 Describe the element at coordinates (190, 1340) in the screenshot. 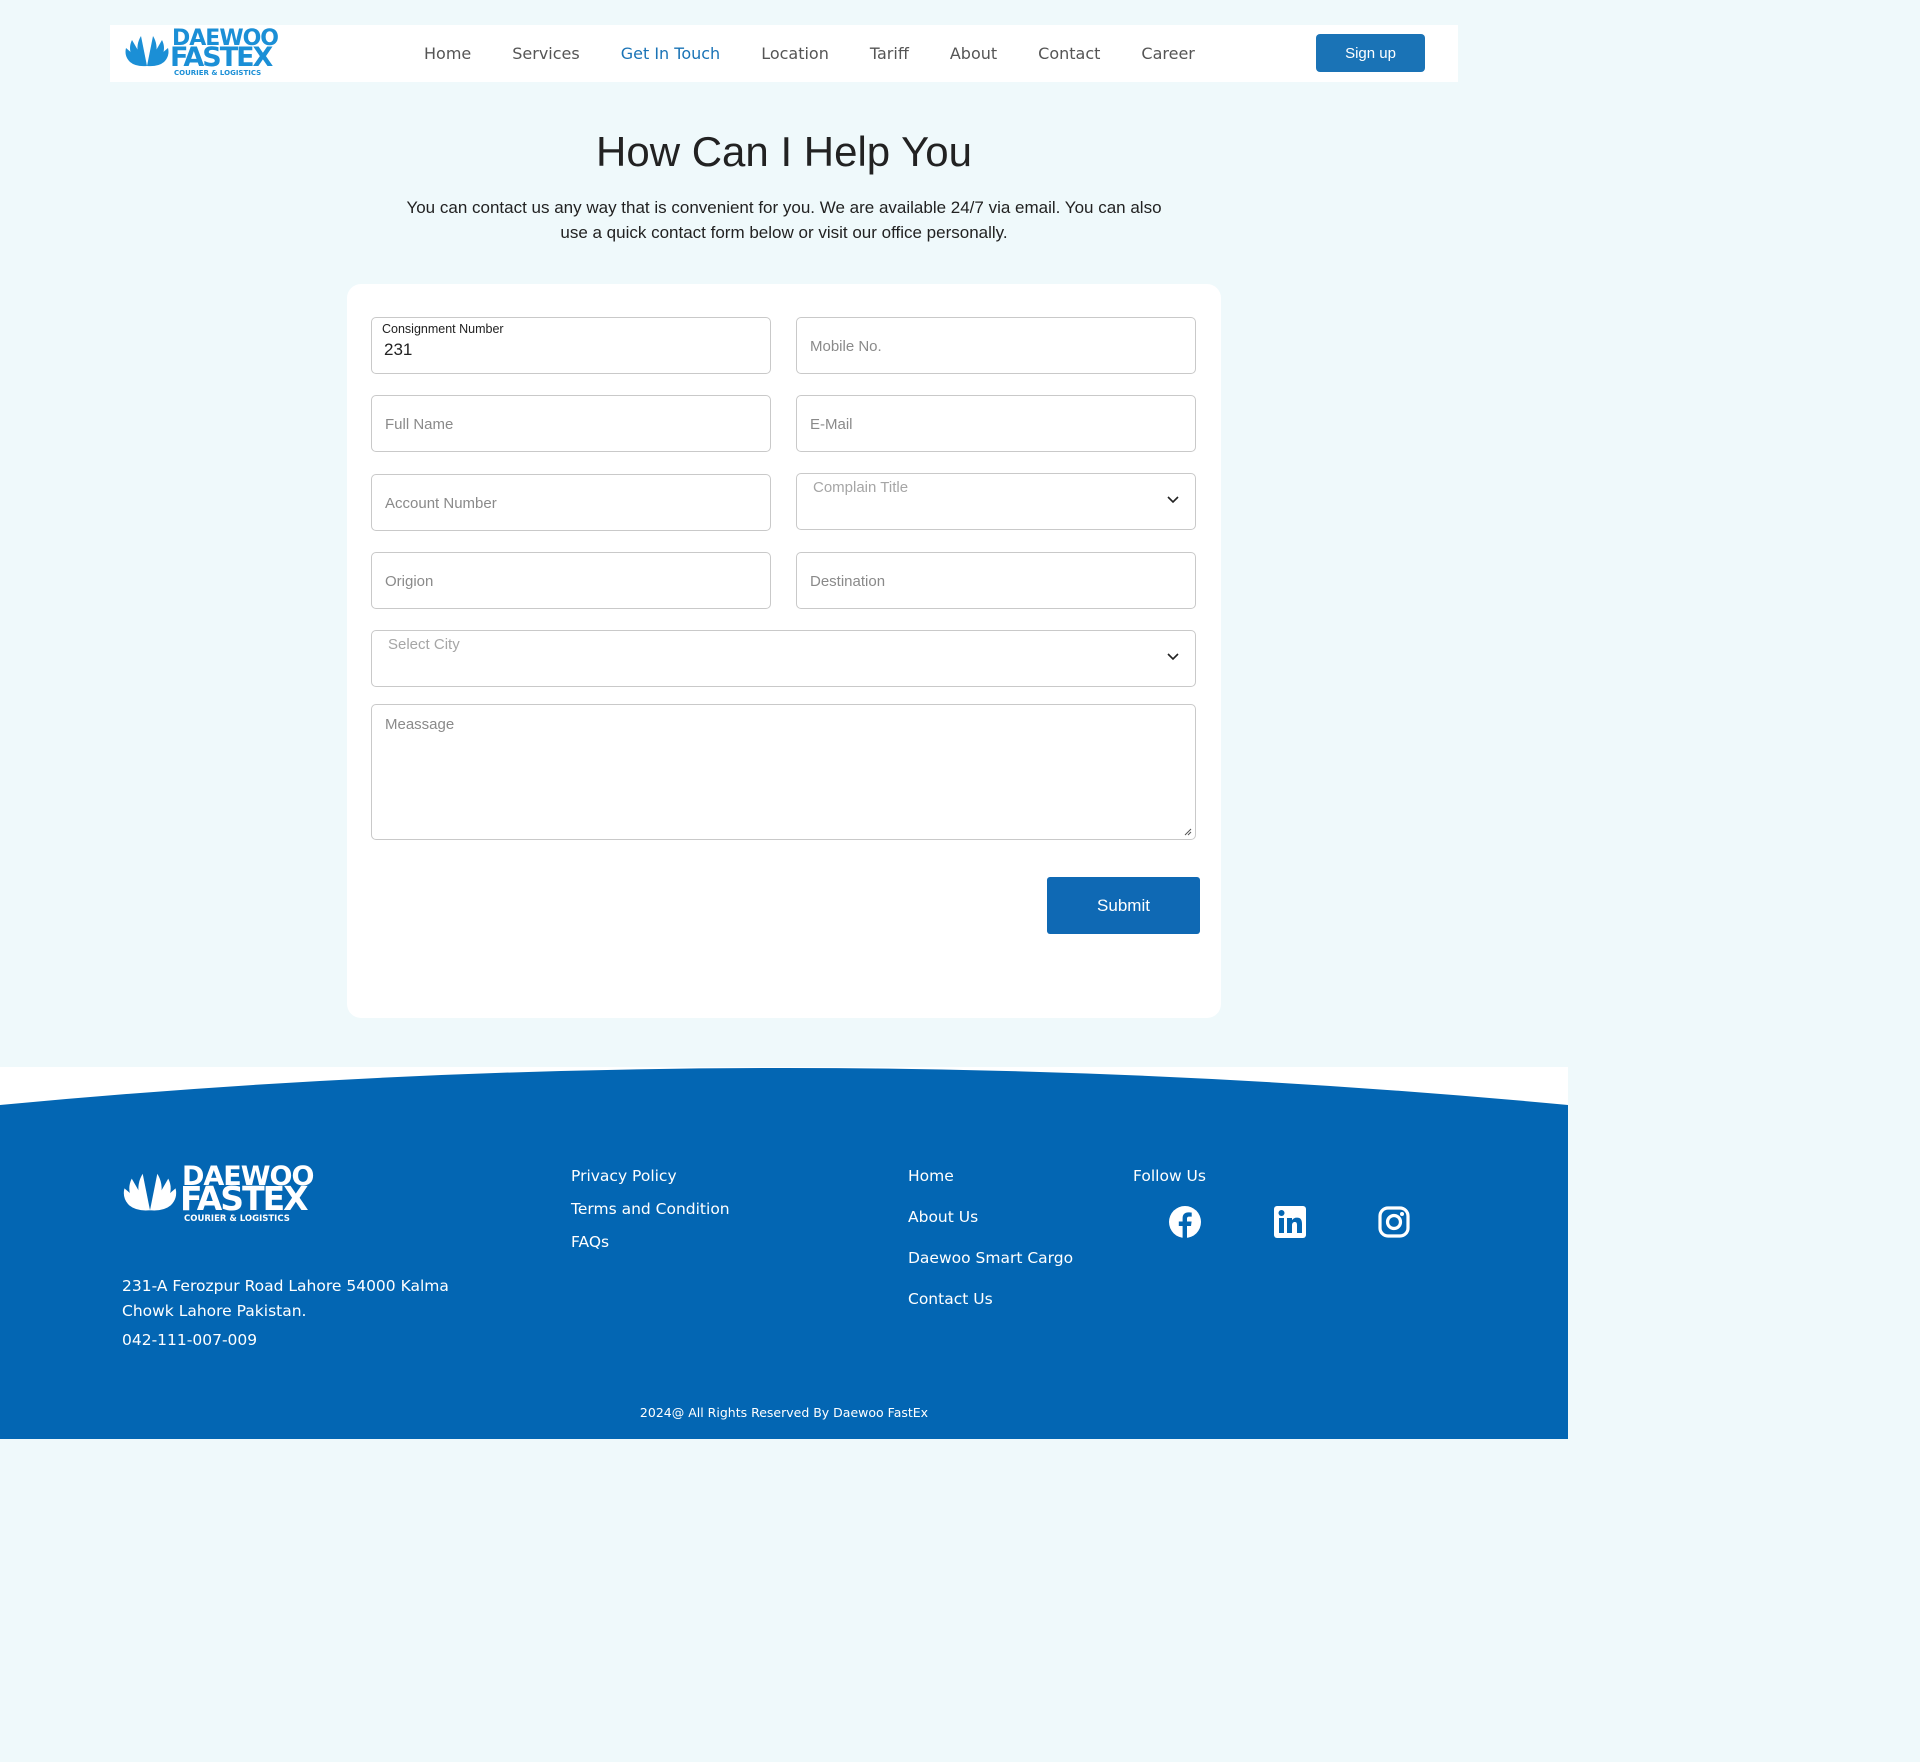

I see `footer-phone: 042-111-007-009` at that location.